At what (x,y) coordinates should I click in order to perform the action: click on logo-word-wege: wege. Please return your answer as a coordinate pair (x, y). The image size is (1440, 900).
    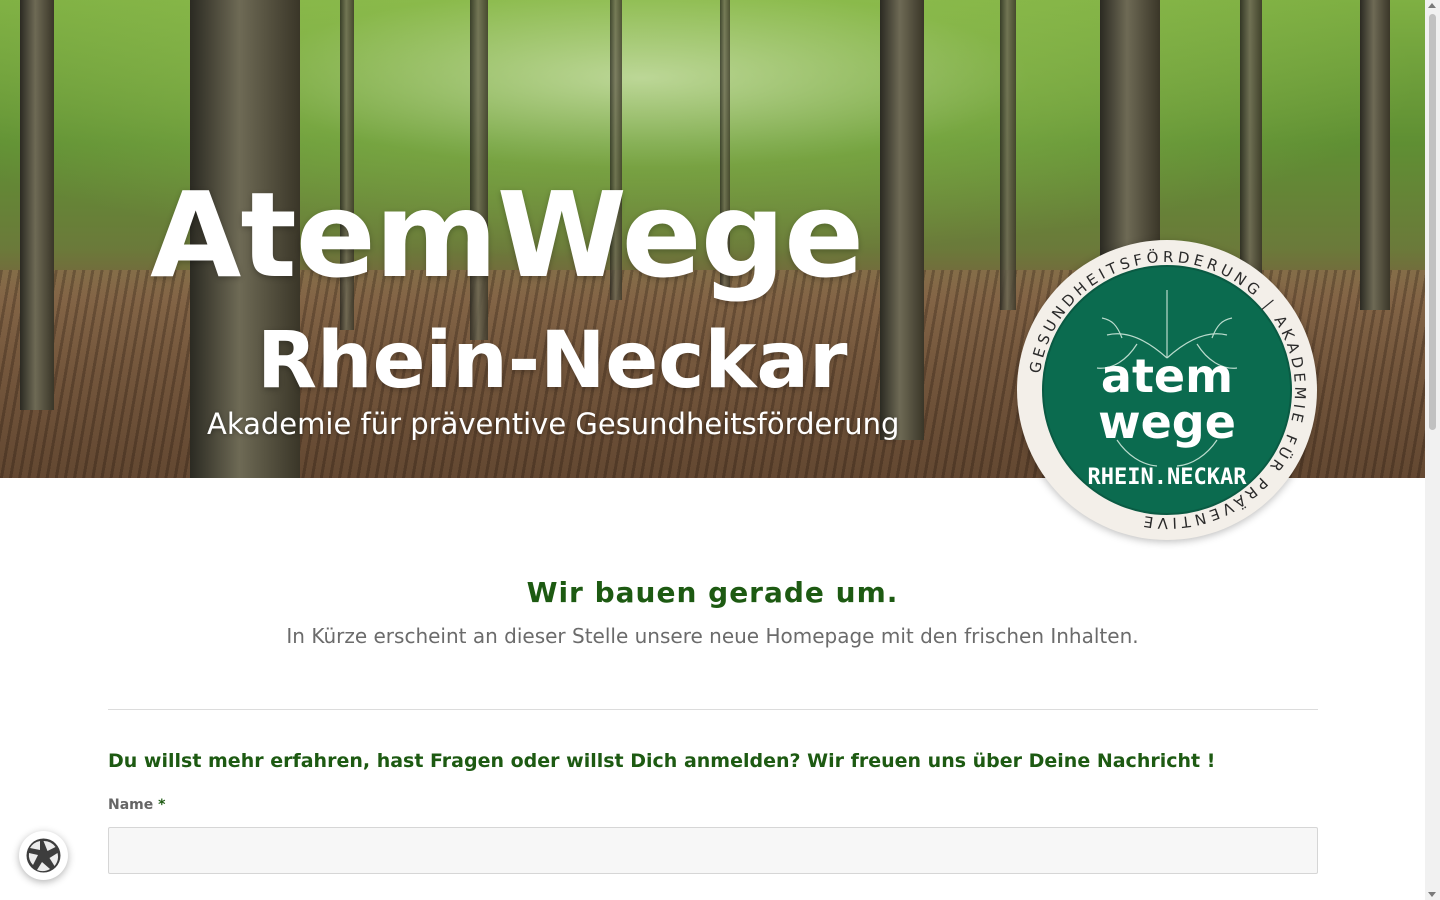
    Looking at the image, I should click on (1167, 422).